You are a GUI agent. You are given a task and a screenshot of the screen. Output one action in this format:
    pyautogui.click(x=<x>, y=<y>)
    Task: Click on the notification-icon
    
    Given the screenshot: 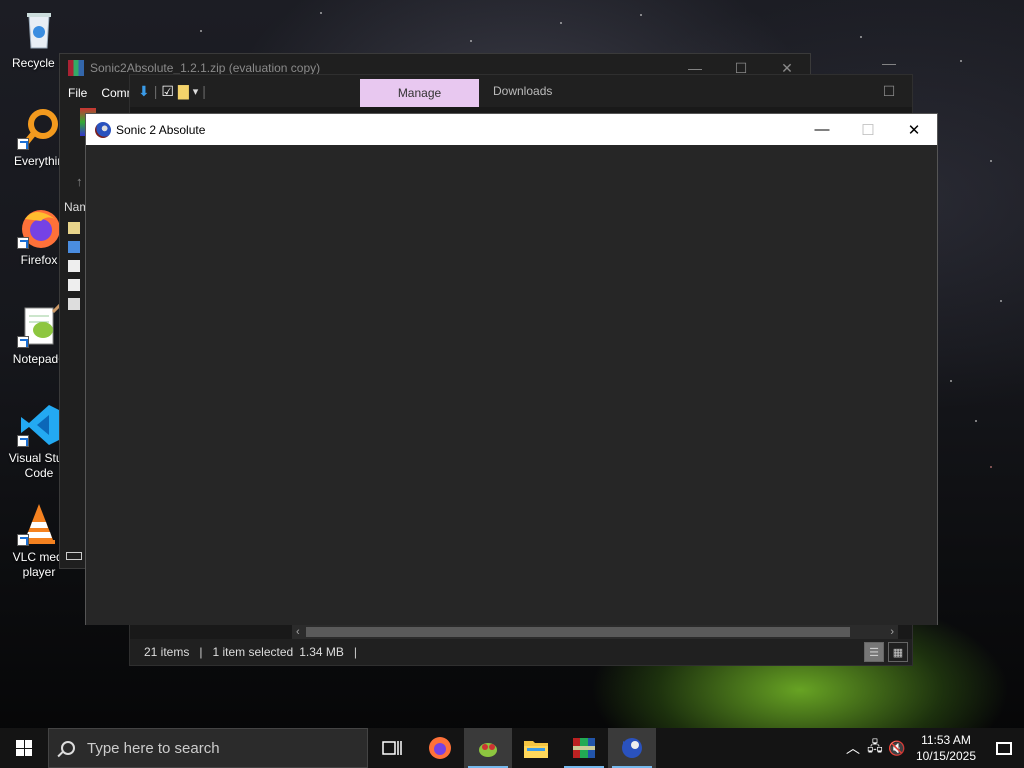 What is the action you would take?
    pyautogui.click(x=1004, y=748)
    